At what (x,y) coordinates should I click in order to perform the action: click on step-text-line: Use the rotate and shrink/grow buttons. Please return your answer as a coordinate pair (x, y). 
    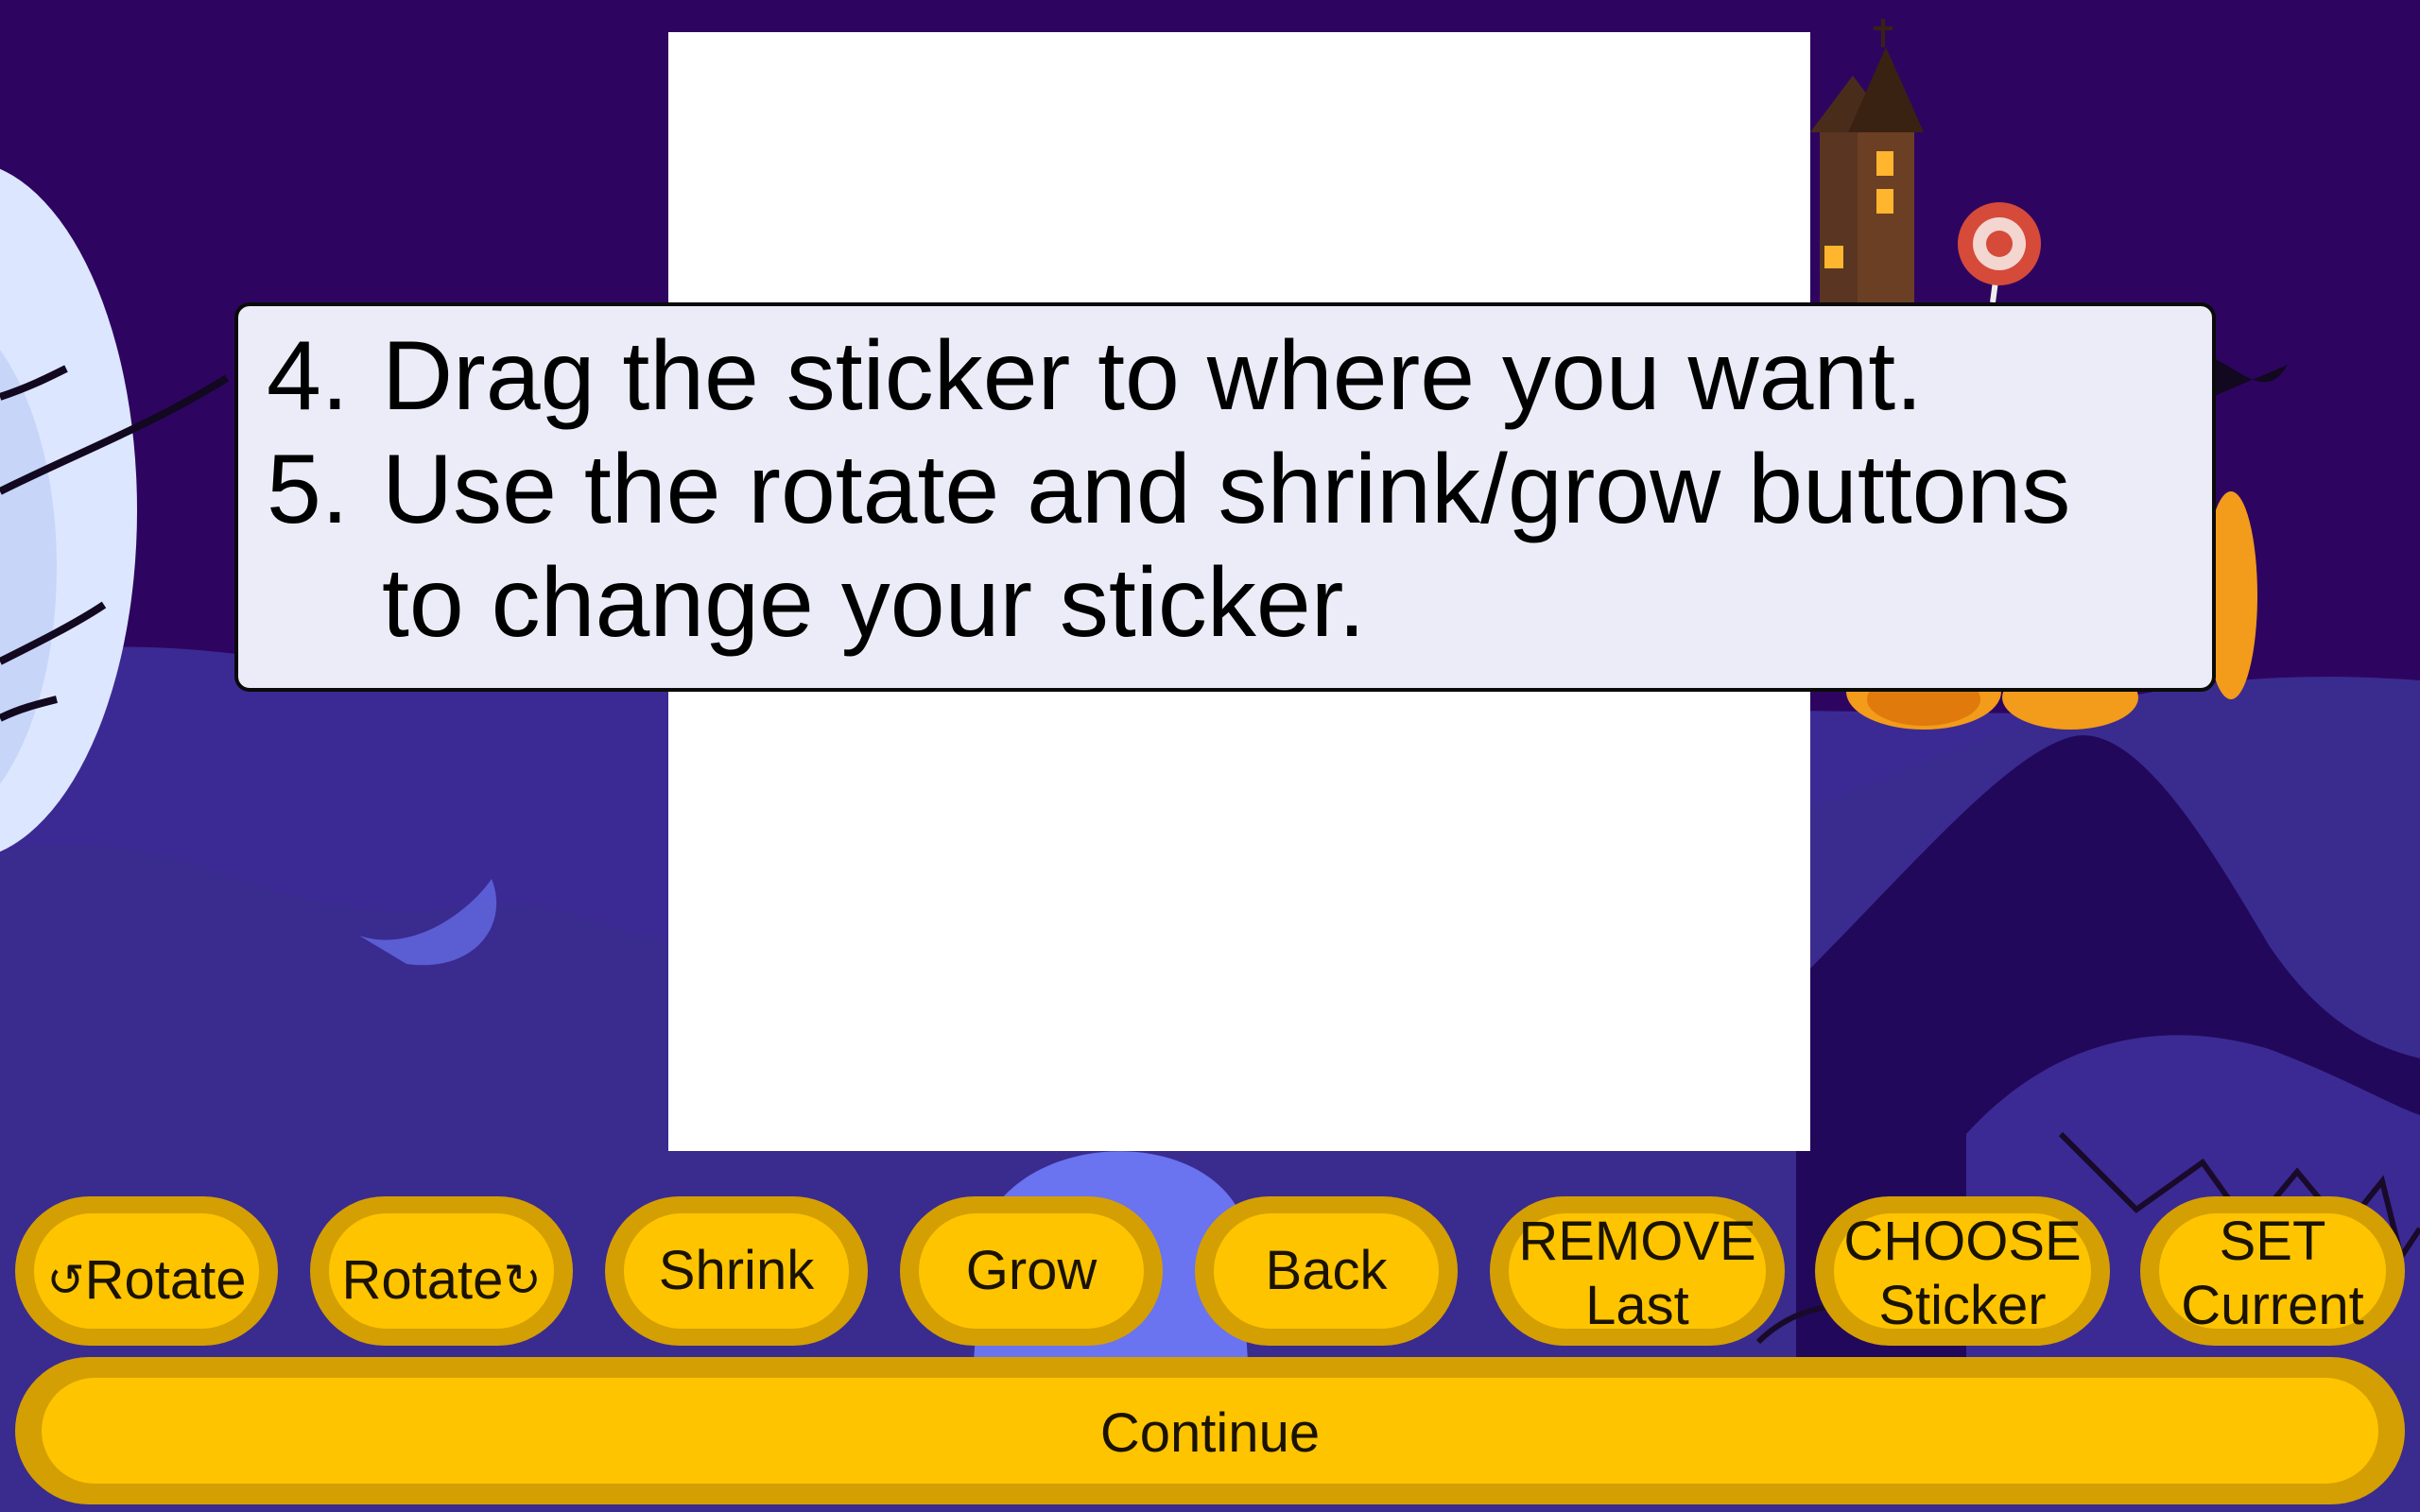
    Looking at the image, I should click on (1226, 489).